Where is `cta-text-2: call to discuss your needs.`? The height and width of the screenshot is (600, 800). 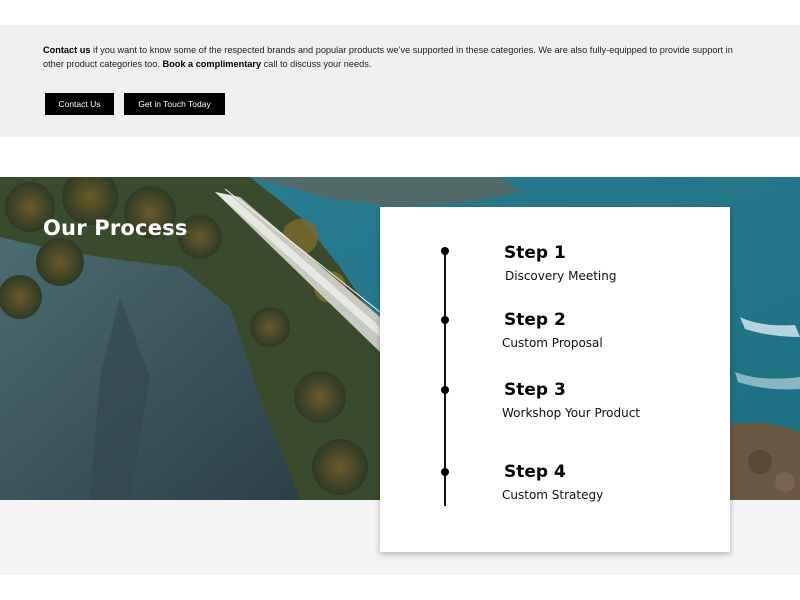
cta-text-2: call to discuss your needs. is located at coordinates (316, 63).